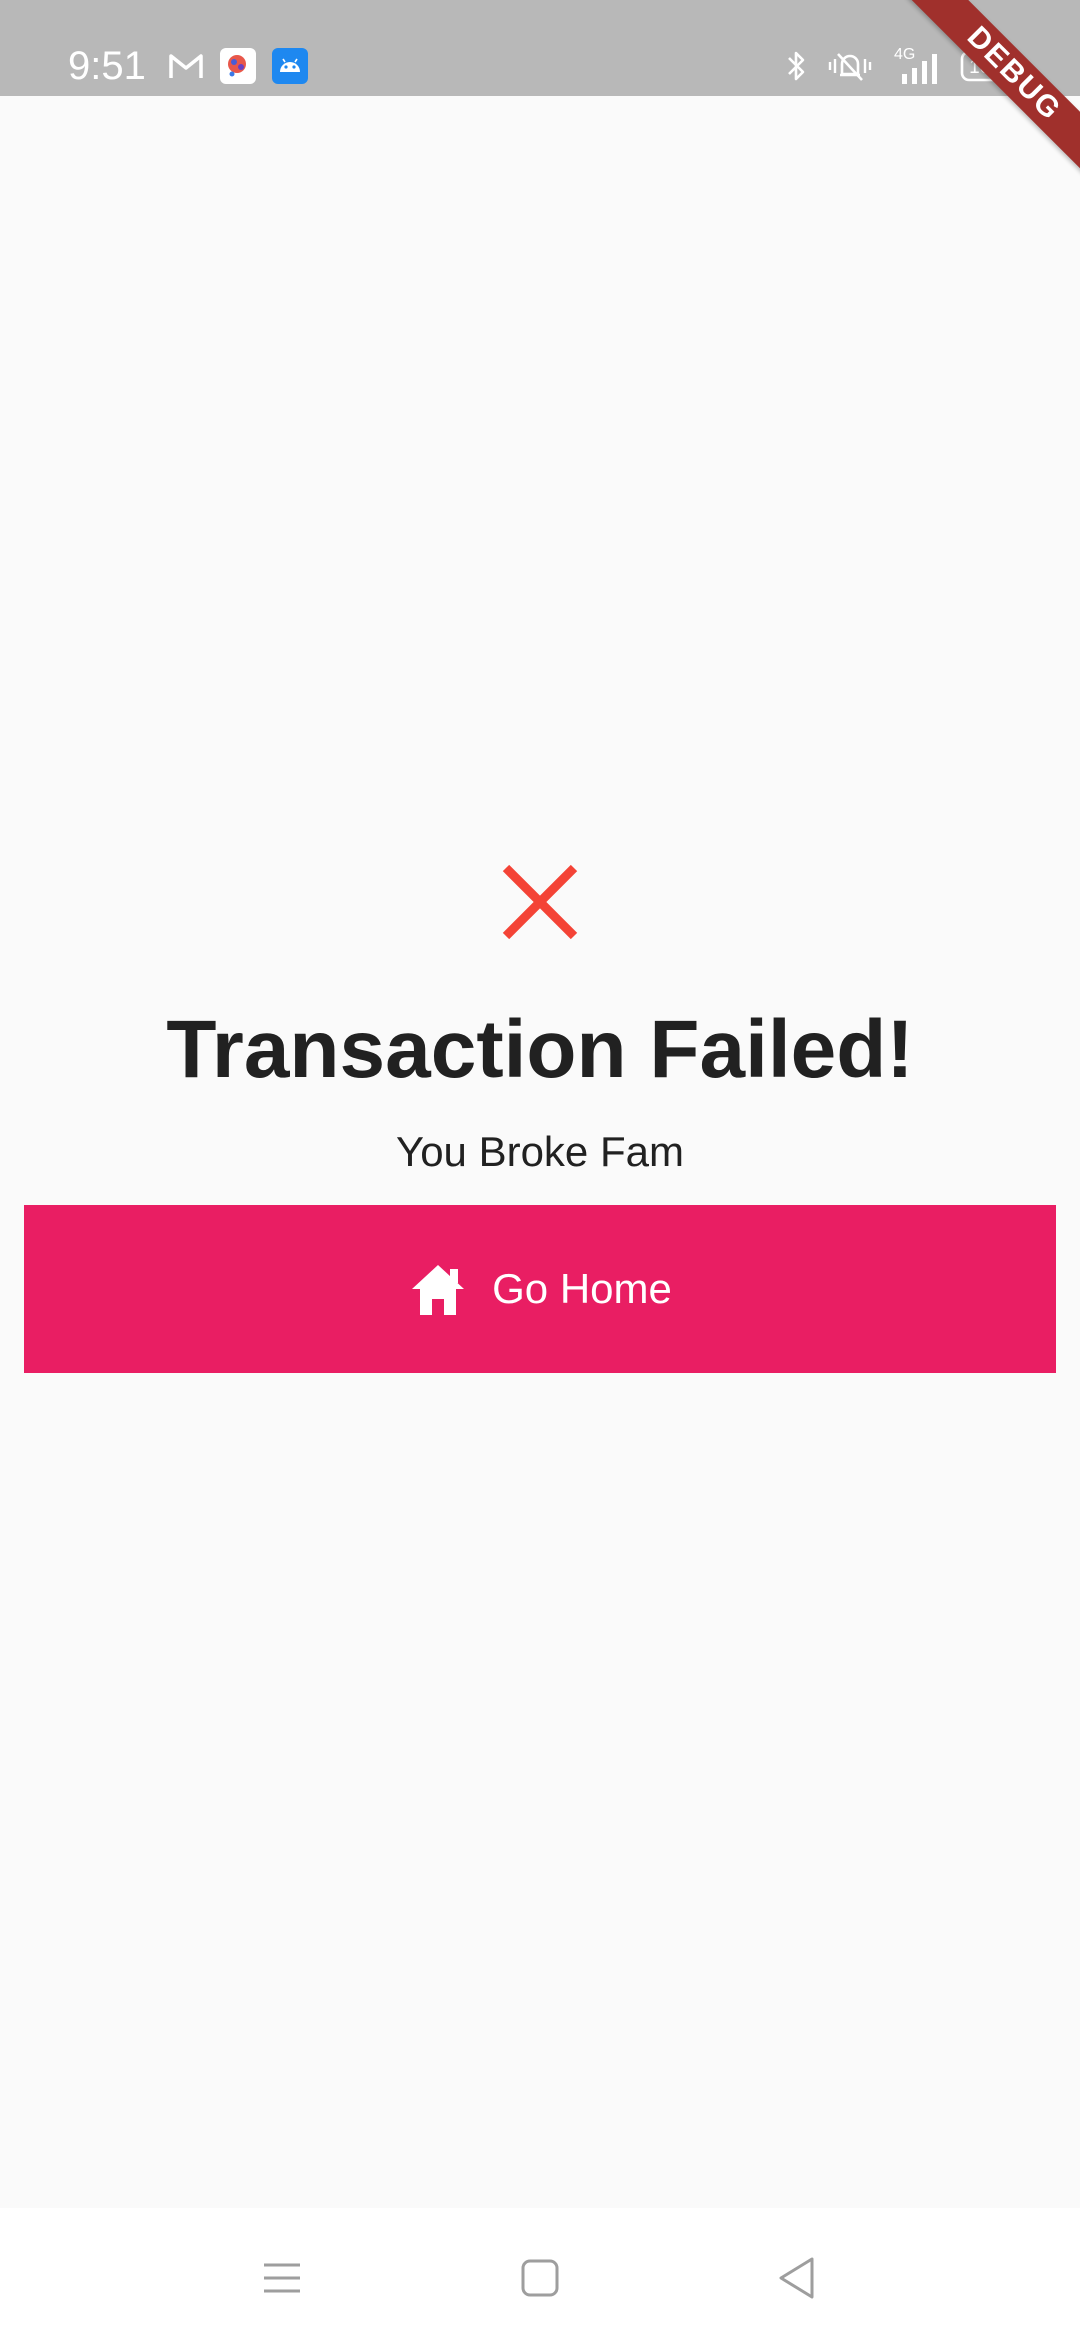 The height and width of the screenshot is (2340, 1080). I want to click on navigation-bar, so click(540, 2274).